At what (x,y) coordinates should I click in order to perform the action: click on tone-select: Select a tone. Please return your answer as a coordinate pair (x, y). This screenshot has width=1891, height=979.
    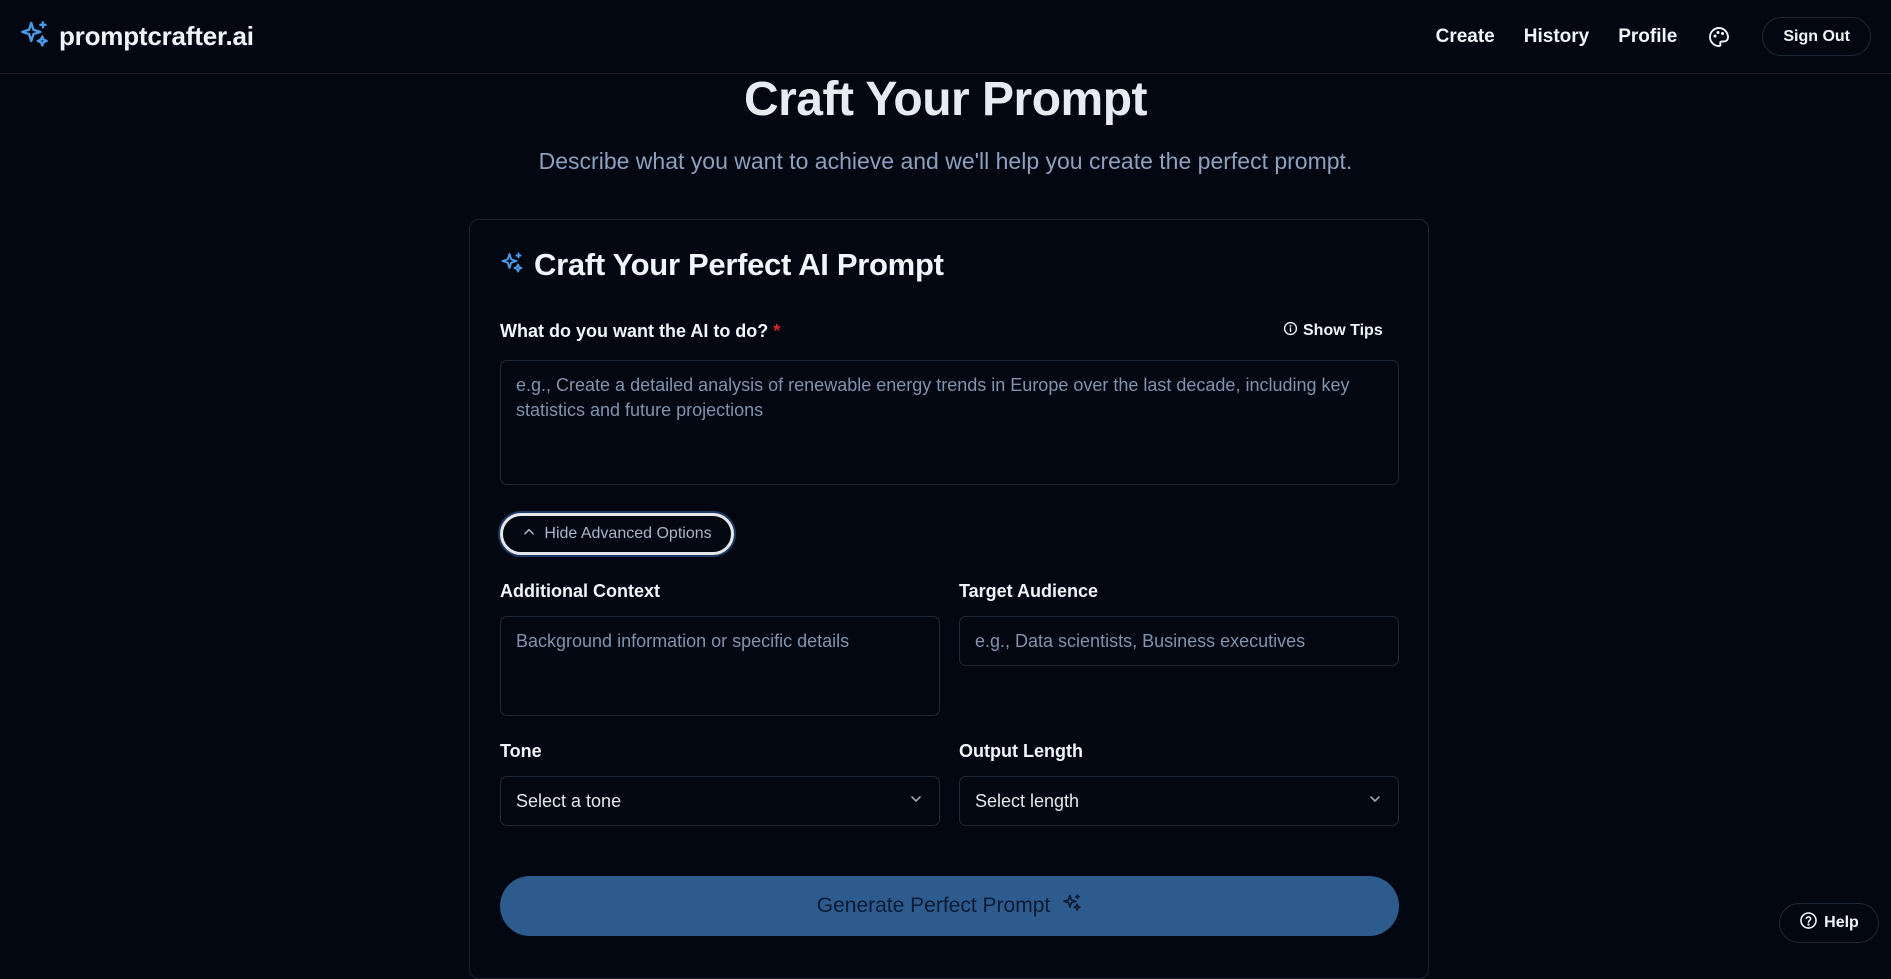
    Looking at the image, I should click on (720, 801).